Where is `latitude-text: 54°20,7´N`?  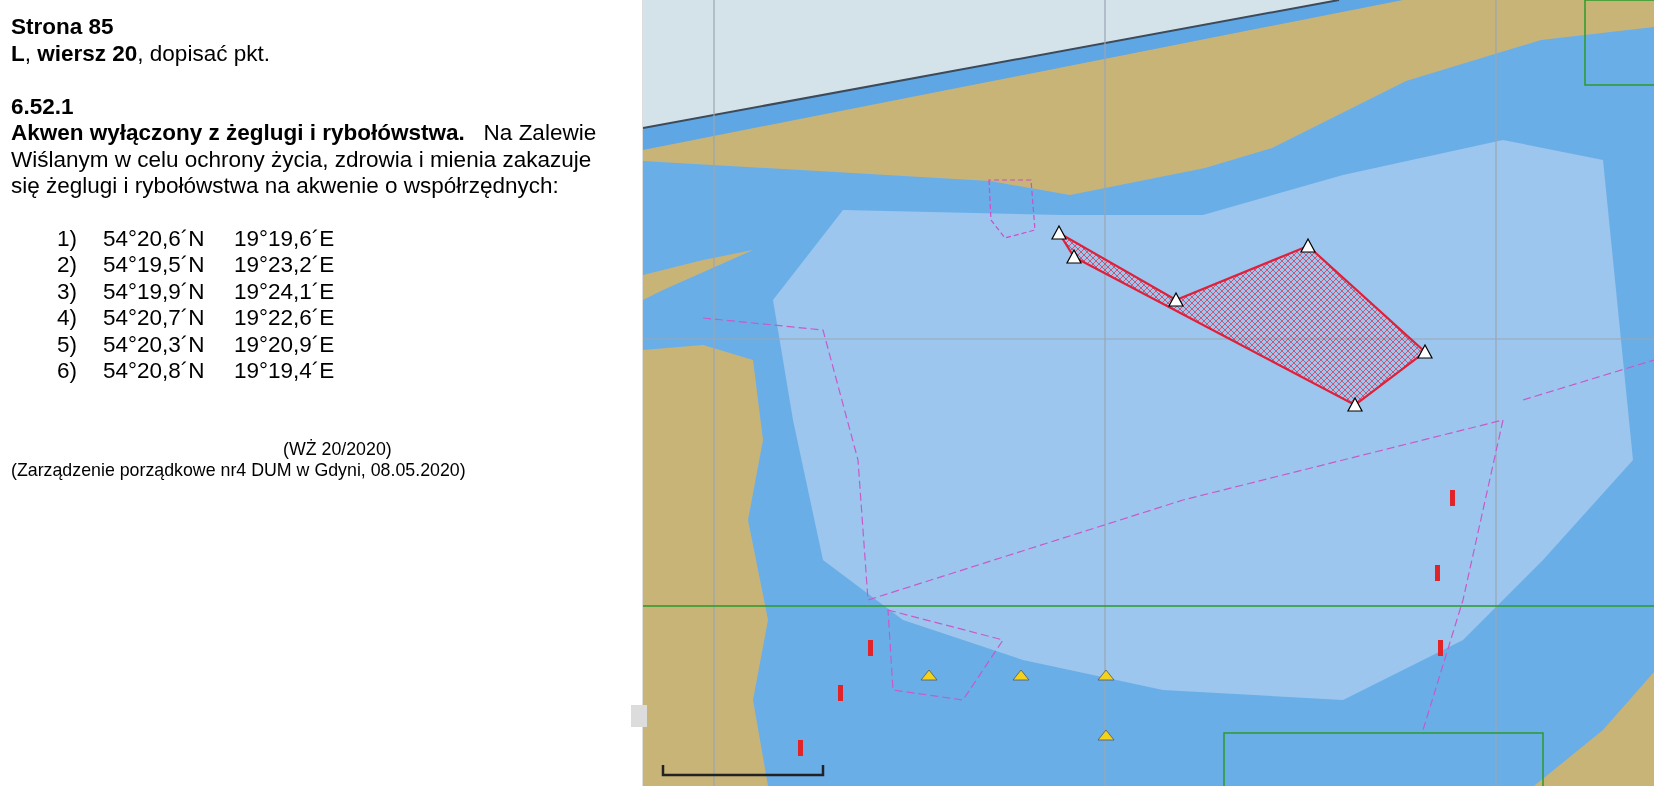 latitude-text: 54°20,7´N is located at coordinates (154, 318).